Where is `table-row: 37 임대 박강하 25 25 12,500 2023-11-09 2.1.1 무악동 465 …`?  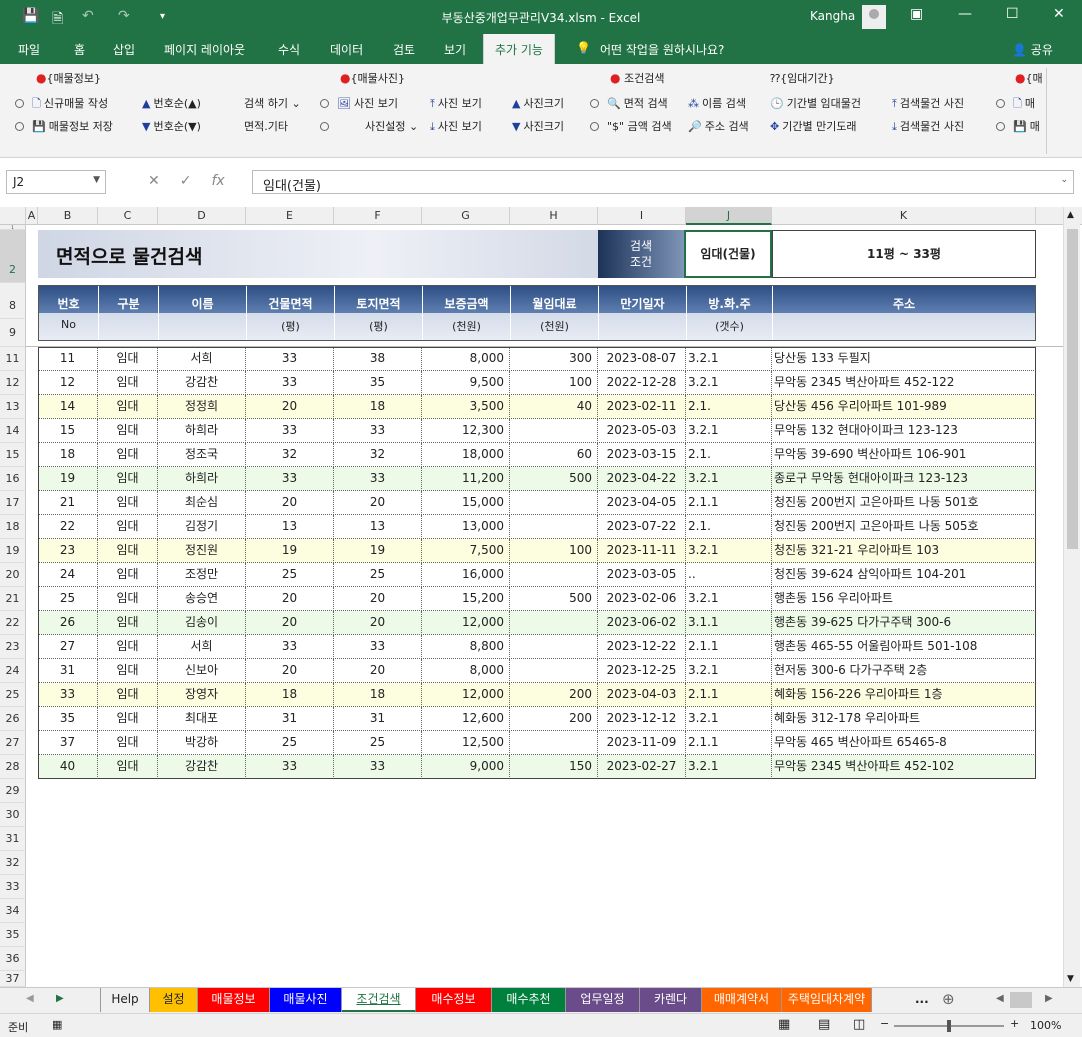
table-row: 37 임대 박강하 25 25 12,500 2023-11-09 2.1.1 무악동 465 … is located at coordinates (537, 743).